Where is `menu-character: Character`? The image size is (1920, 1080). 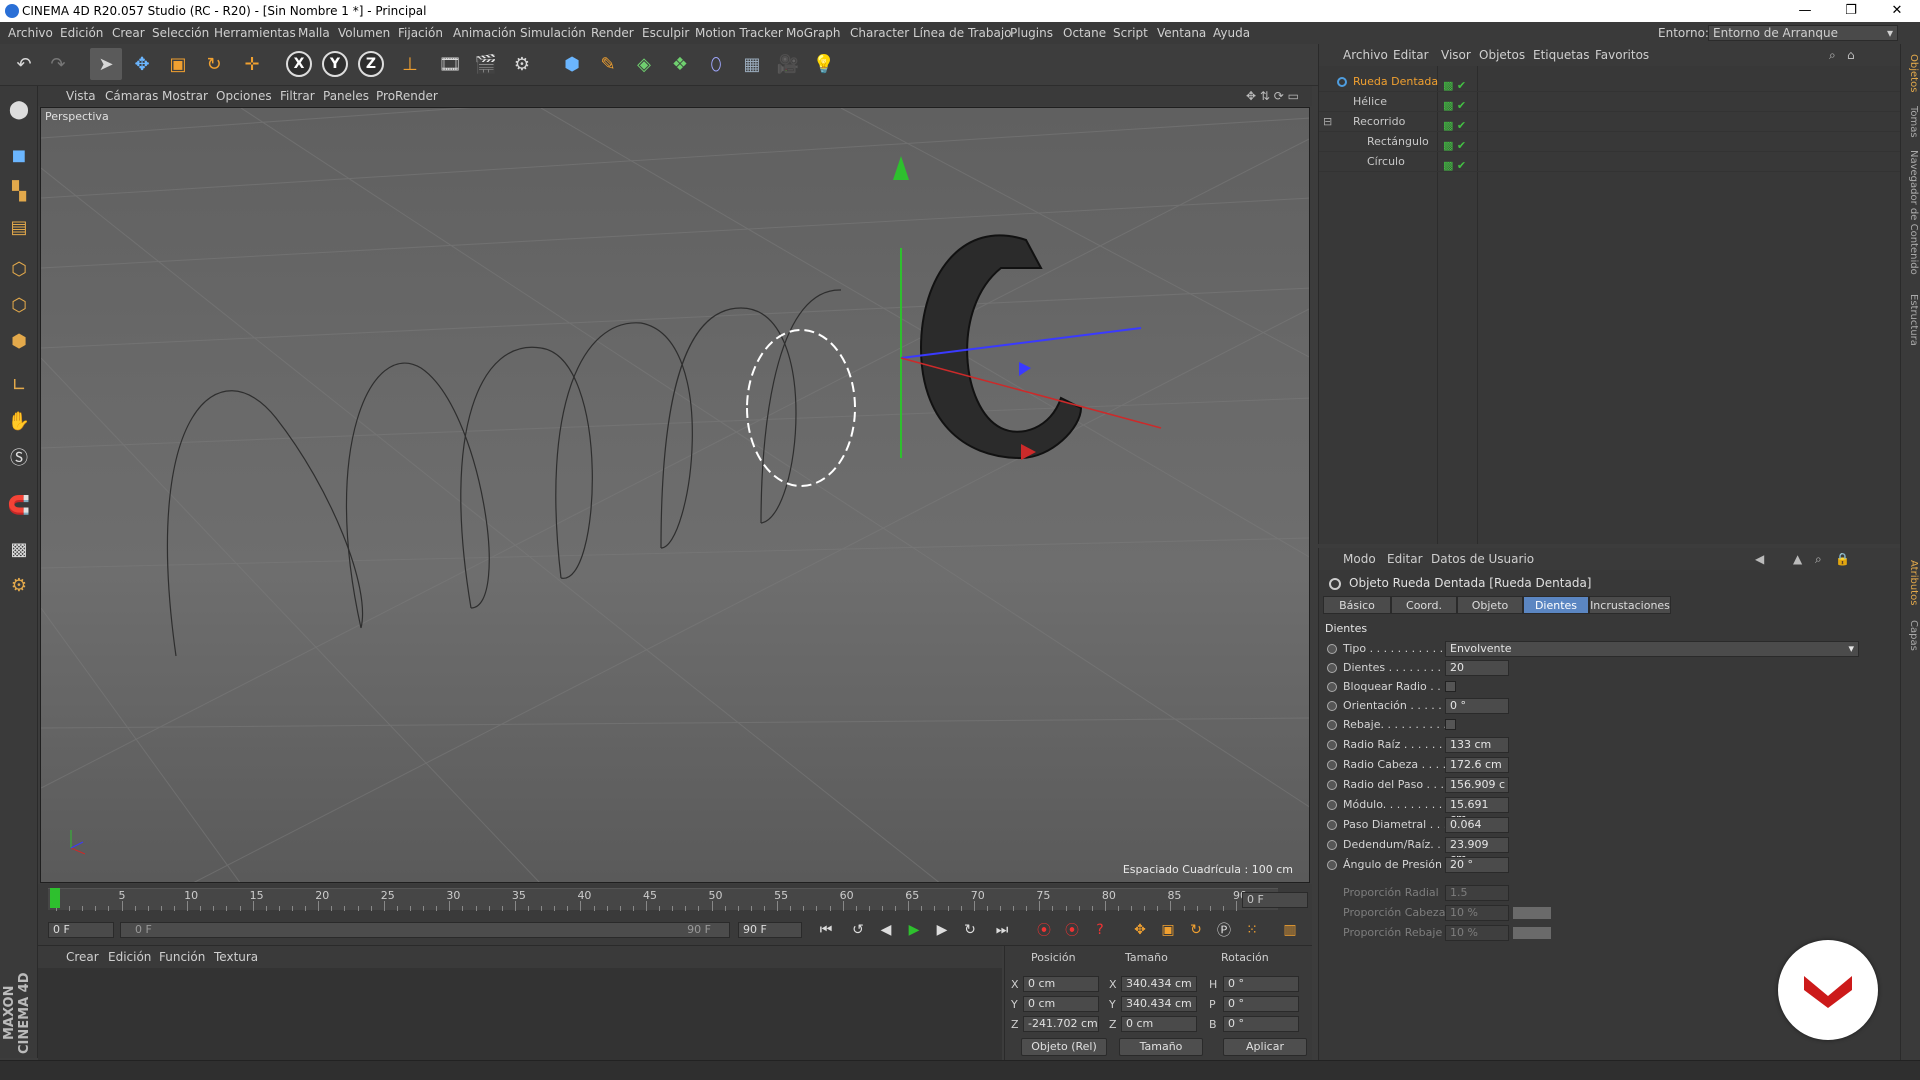
menu-character: Character is located at coordinates (879, 33).